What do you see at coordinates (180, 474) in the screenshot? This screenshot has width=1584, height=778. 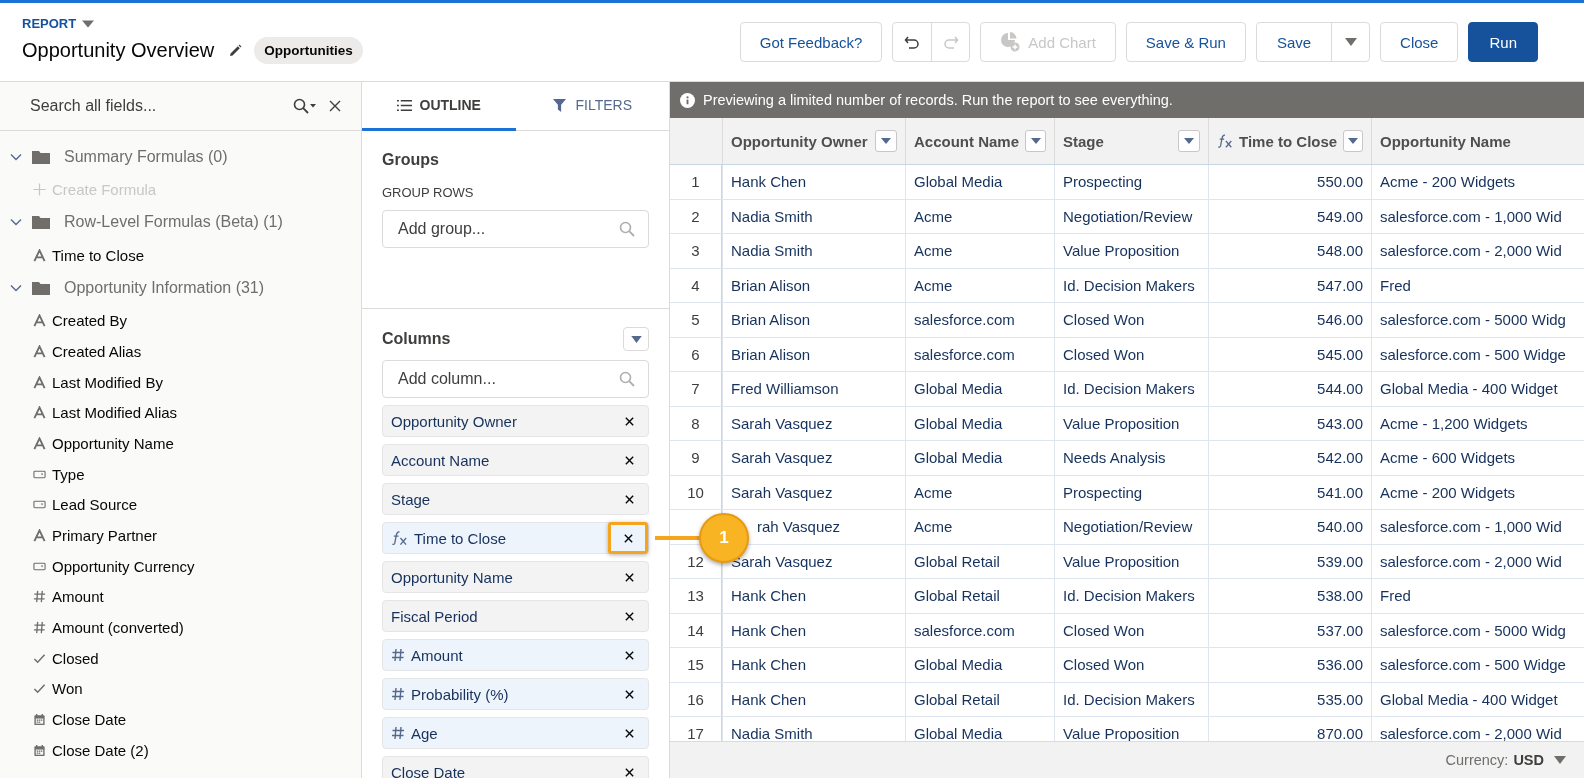 I see `field-item: Type` at bounding box center [180, 474].